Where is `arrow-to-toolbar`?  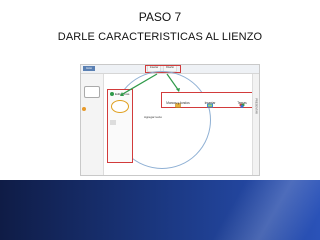 arrow-to-toolbar is located at coordinates (173, 82).